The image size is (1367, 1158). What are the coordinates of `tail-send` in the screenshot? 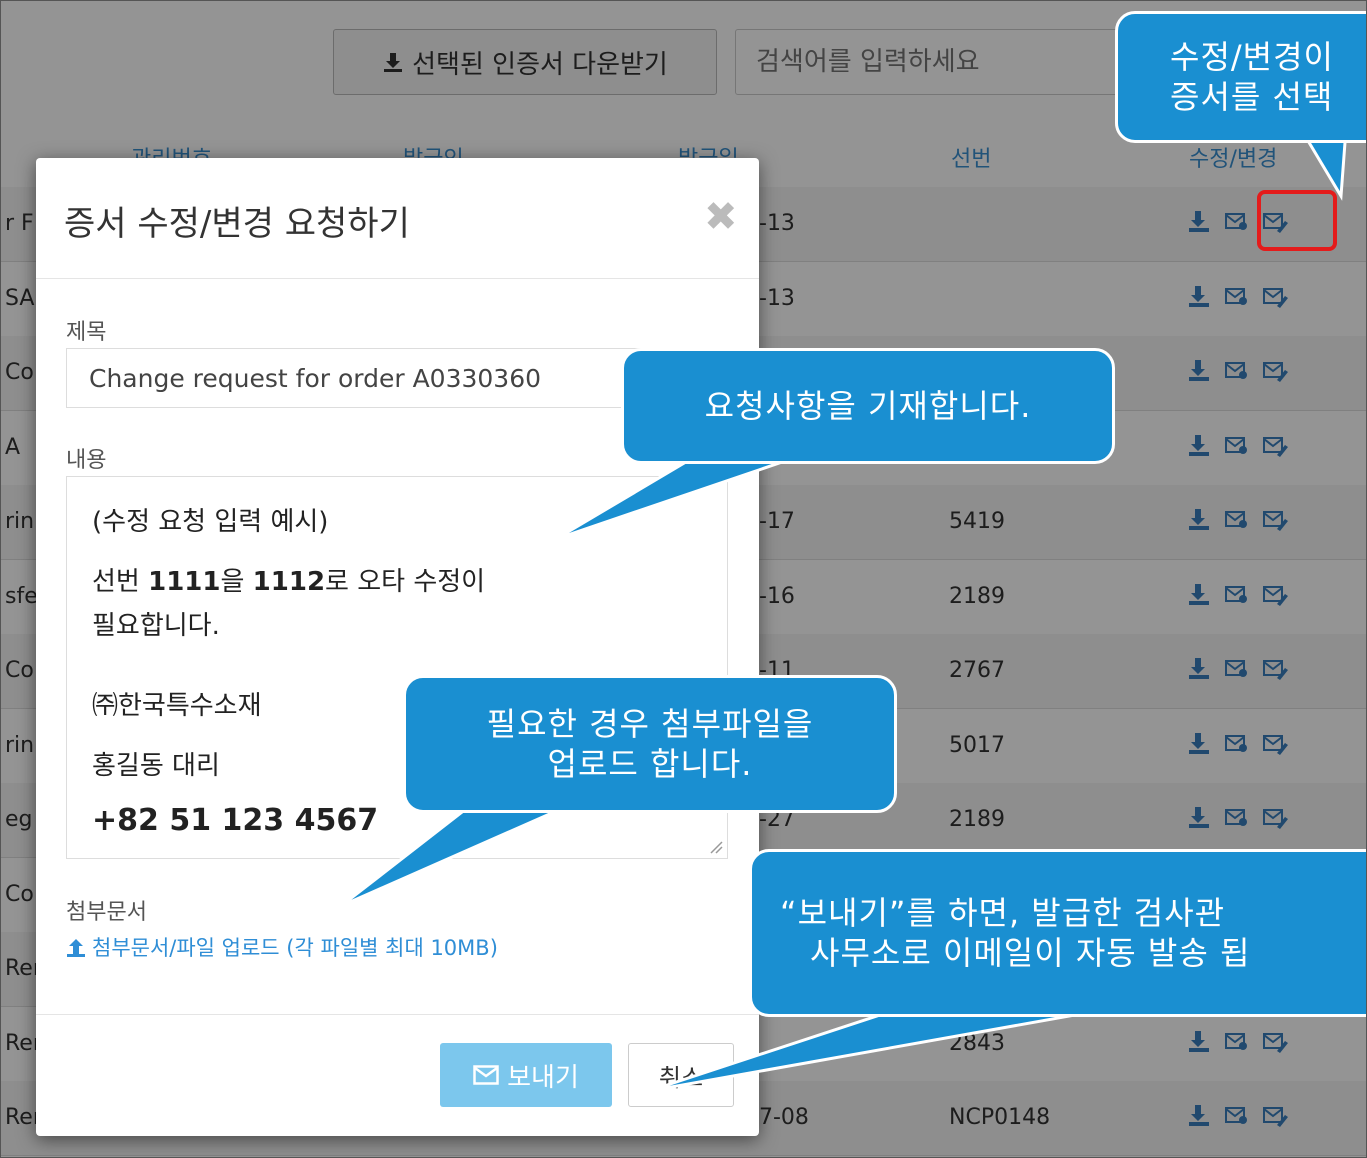 It's located at (867, 1052).